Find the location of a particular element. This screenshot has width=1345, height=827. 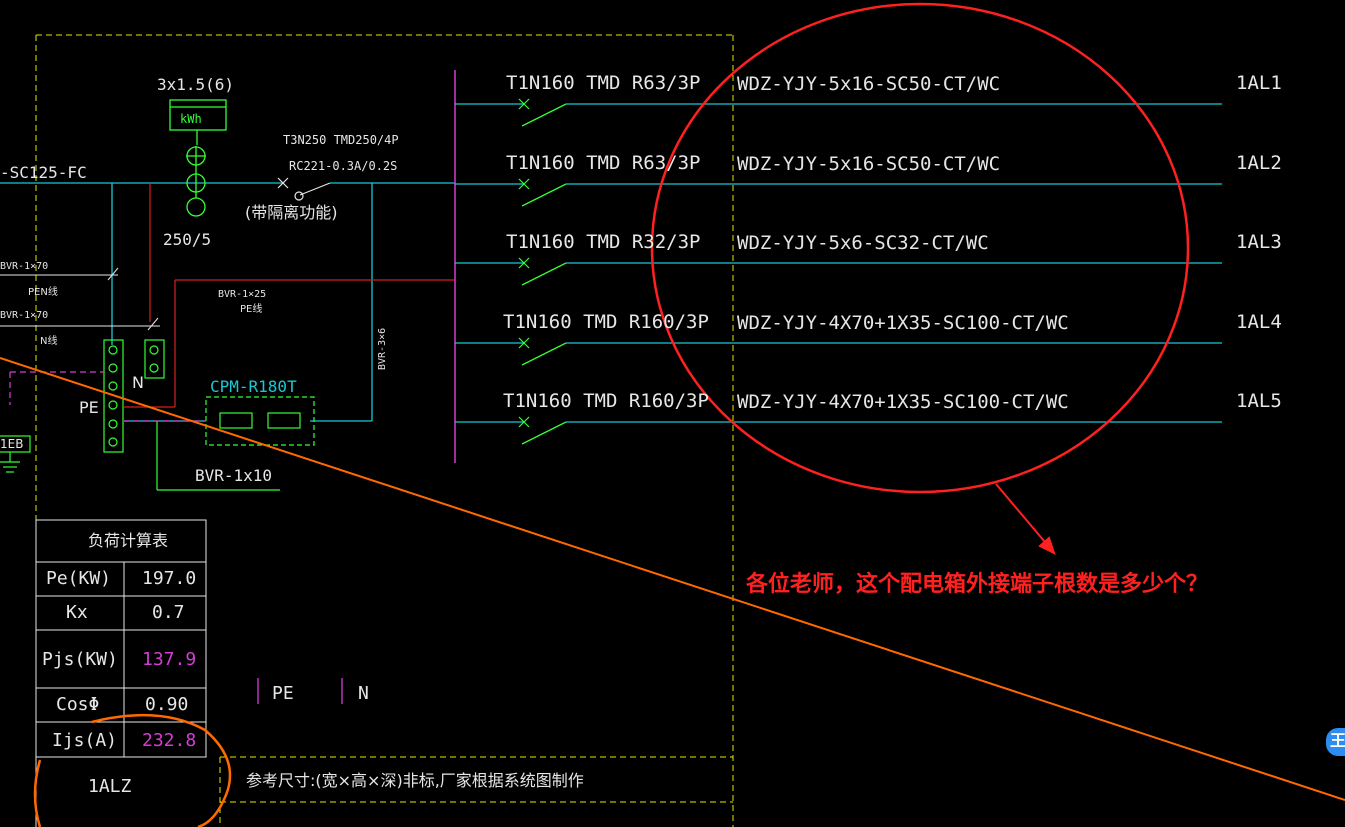

meter-kwh-label: kWh is located at coordinates (191, 119).